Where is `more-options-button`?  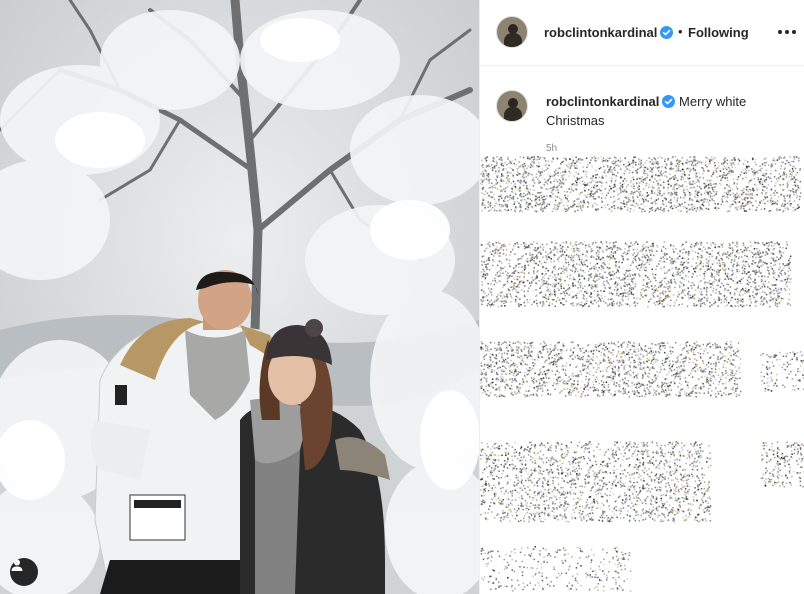 more-options-button is located at coordinates (787, 32).